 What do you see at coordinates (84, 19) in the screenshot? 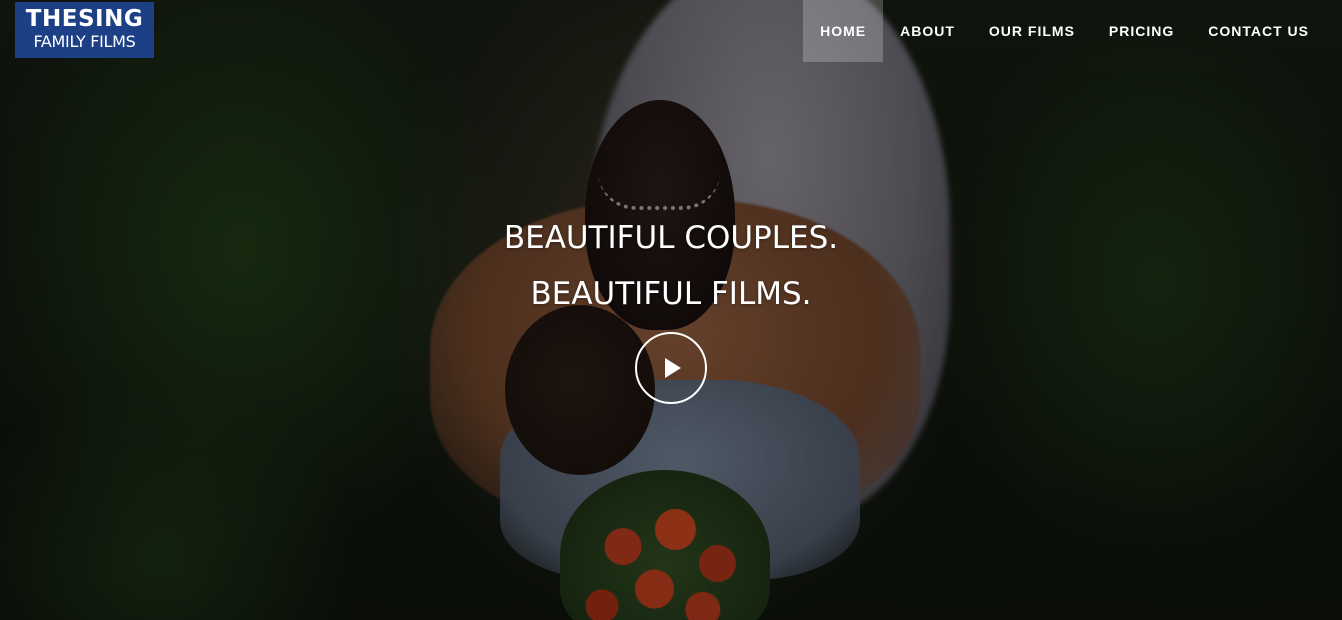
I see `logo-line-1: THESING` at bounding box center [84, 19].